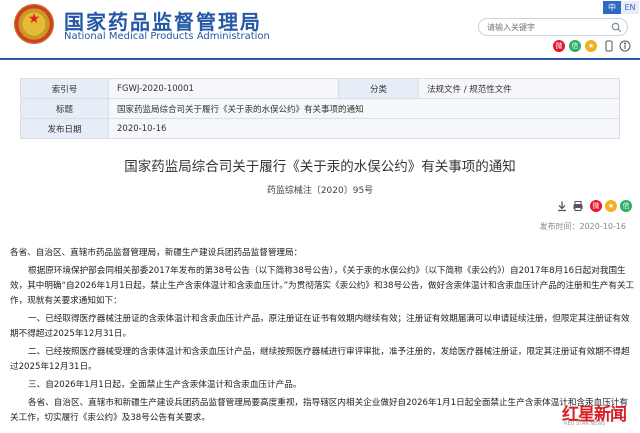  Describe the element at coordinates (585, 424) in the screenshot. I see `watermark-subtext: RED STAR NEWS` at that location.